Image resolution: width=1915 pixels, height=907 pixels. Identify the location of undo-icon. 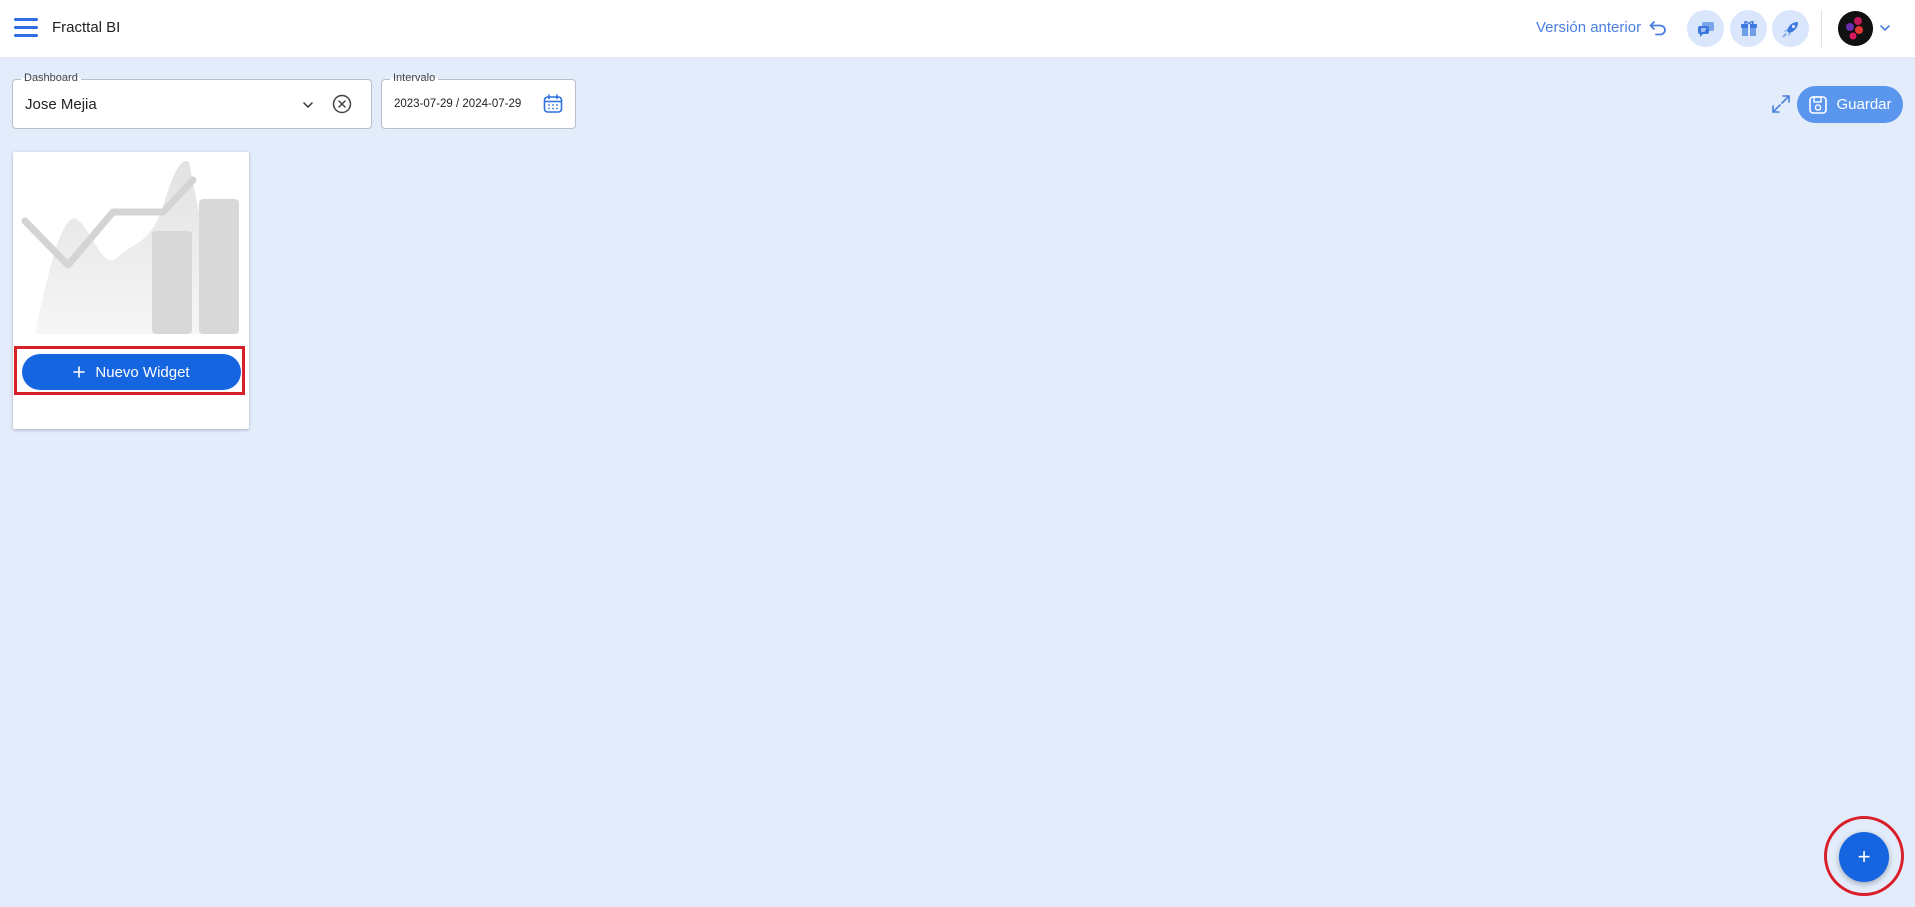
(1657, 27).